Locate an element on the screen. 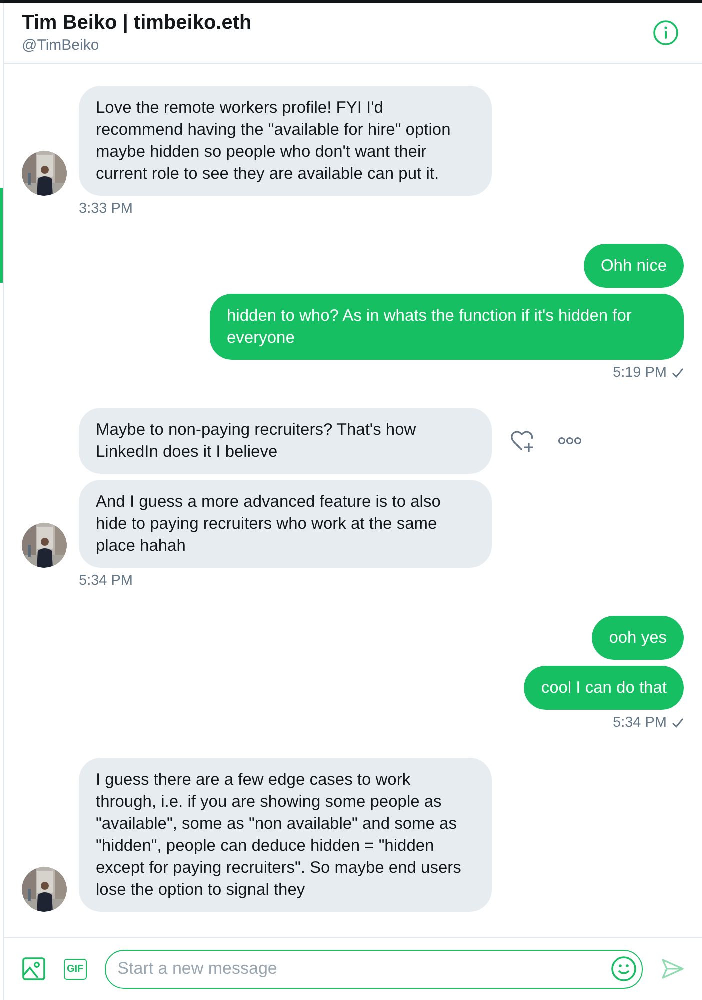  more-icon is located at coordinates (570, 441).